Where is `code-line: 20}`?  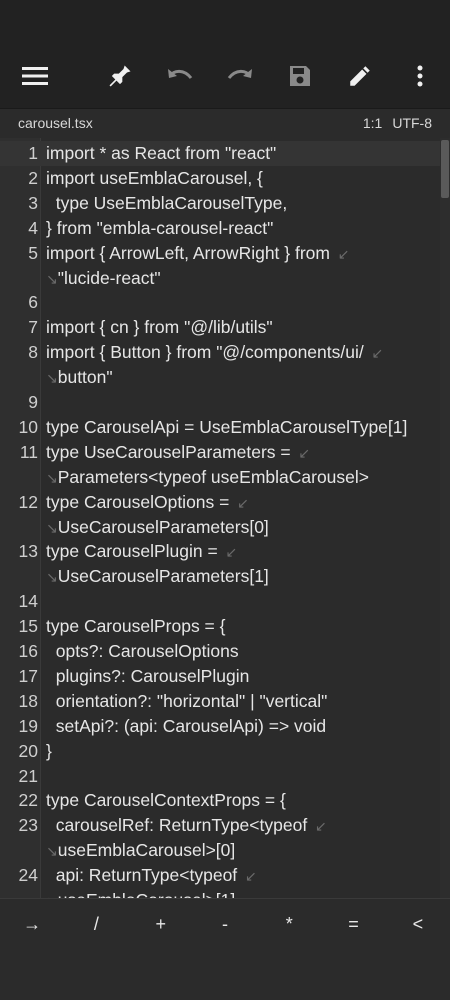 code-line: 20} is located at coordinates (220, 751).